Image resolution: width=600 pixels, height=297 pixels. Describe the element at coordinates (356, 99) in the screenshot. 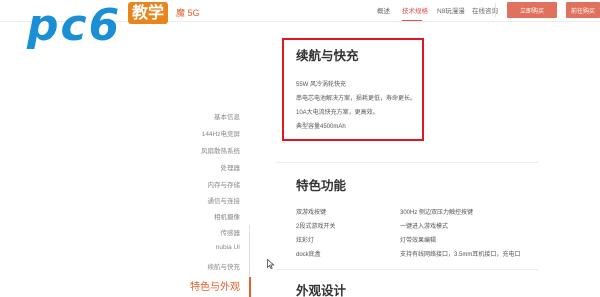

I see `battery-line-2: 串电芯电池解决方案，损耗更低，寿命更长。` at that location.